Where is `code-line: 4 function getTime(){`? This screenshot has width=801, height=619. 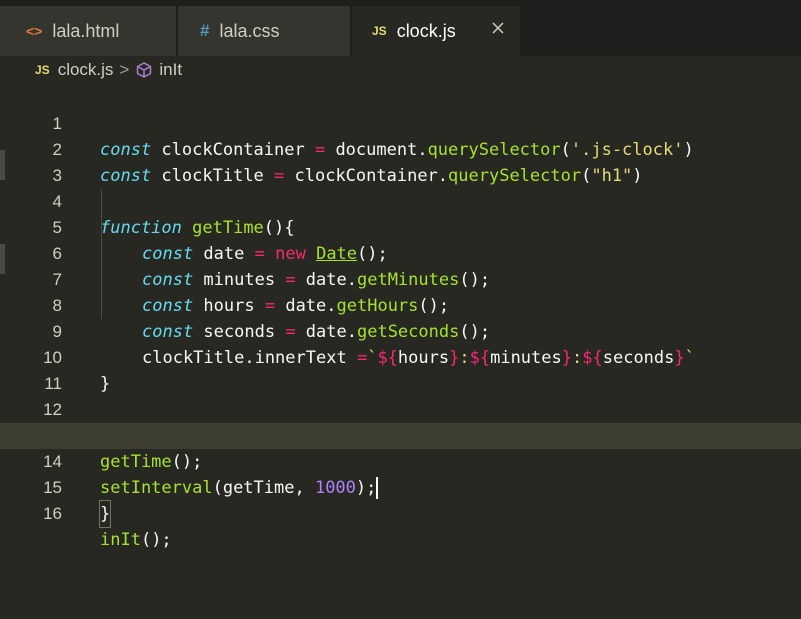
code-line: 4 function getTime(){ is located at coordinates (400, 200).